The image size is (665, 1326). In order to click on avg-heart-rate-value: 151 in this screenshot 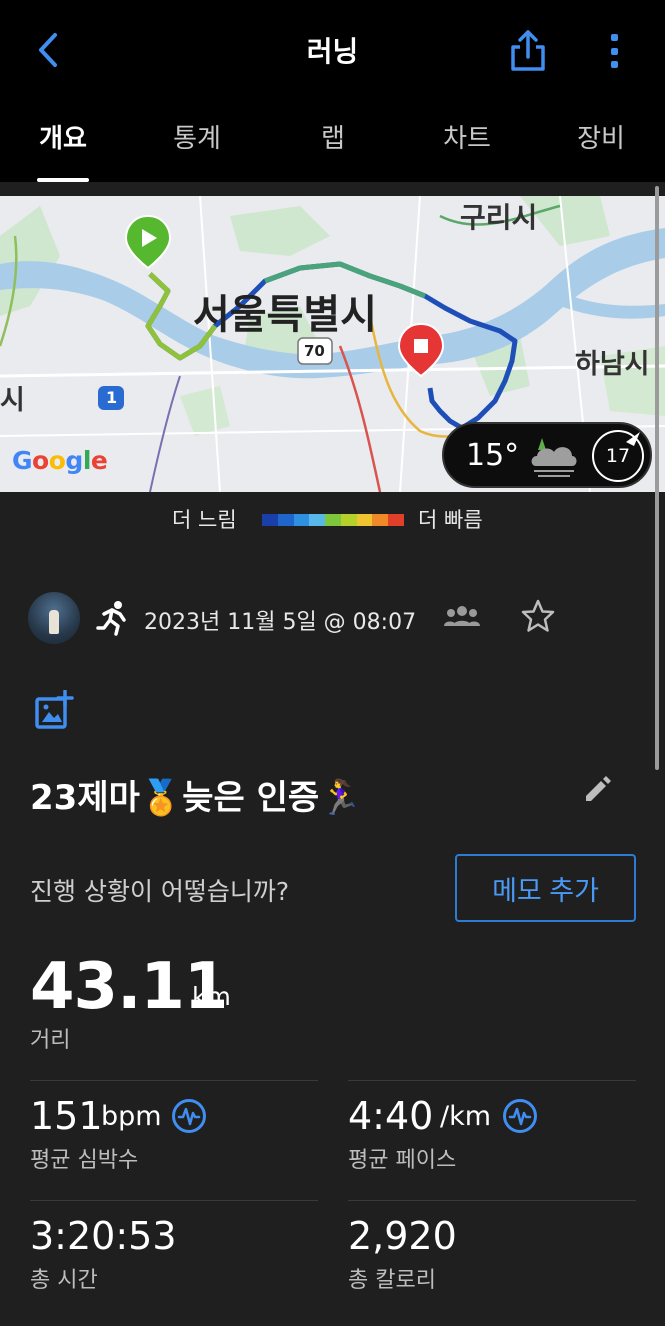, I will do `click(66, 1116)`.